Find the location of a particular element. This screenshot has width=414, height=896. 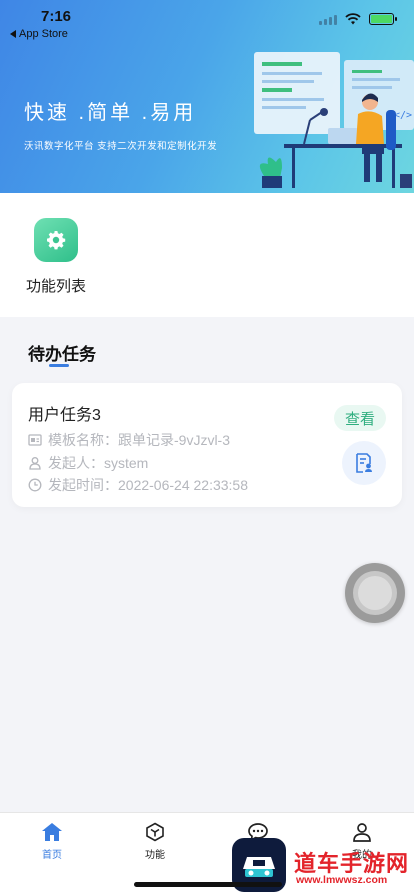

battery-icon is located at coordinates (383, 19).